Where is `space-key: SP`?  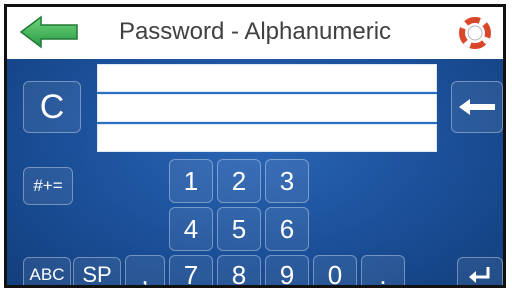
space-key: SP is located at coordinates (97, 272).